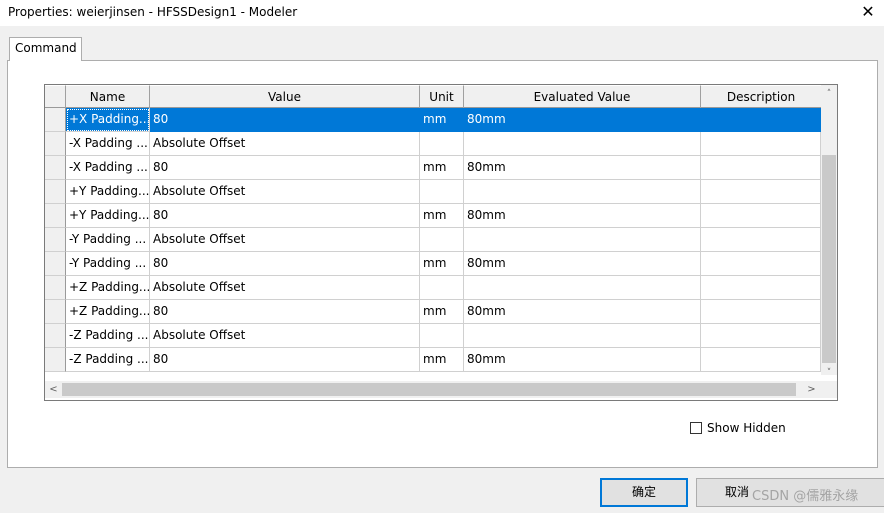 This screenshot has height=513, width=884. I want to click on column-header-unit: Unit, so click(442, 96).